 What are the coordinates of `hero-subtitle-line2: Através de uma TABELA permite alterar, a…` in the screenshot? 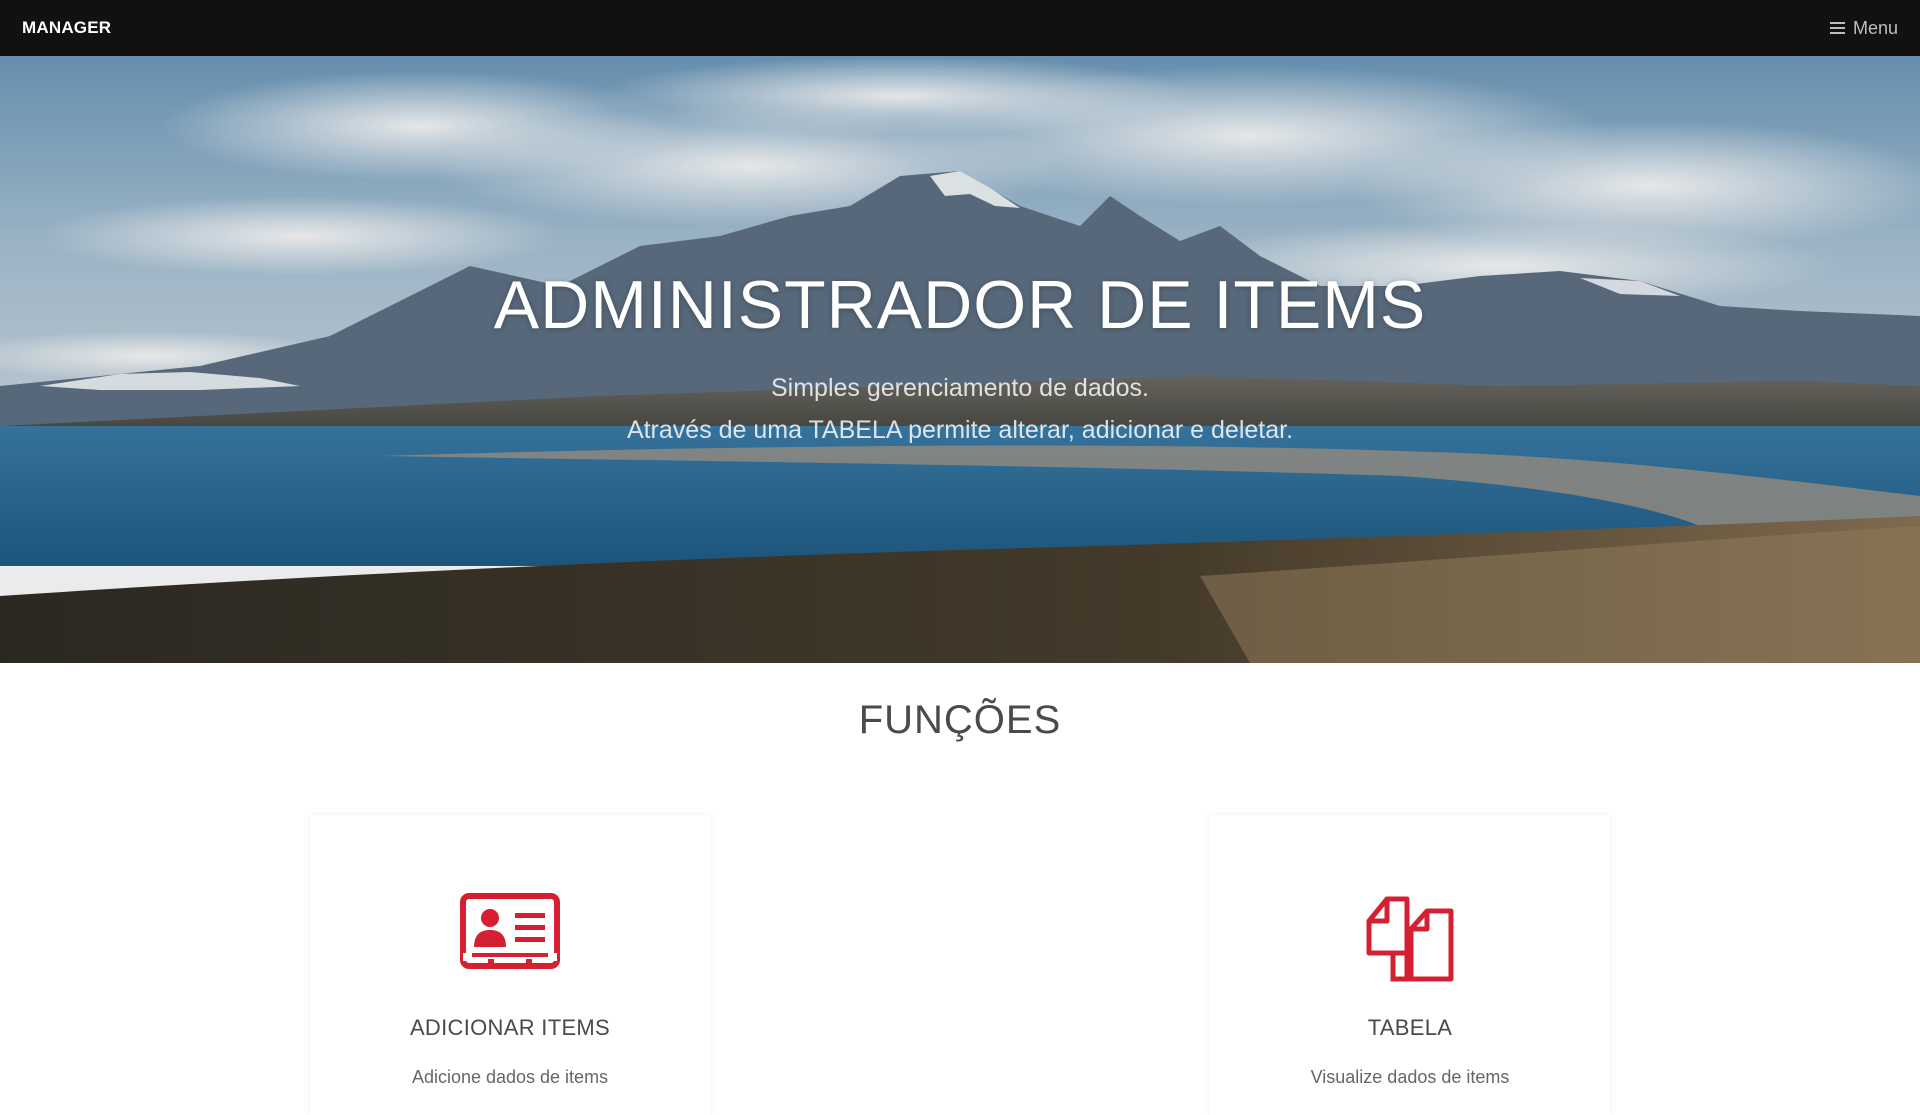 It's located at (960, 430).